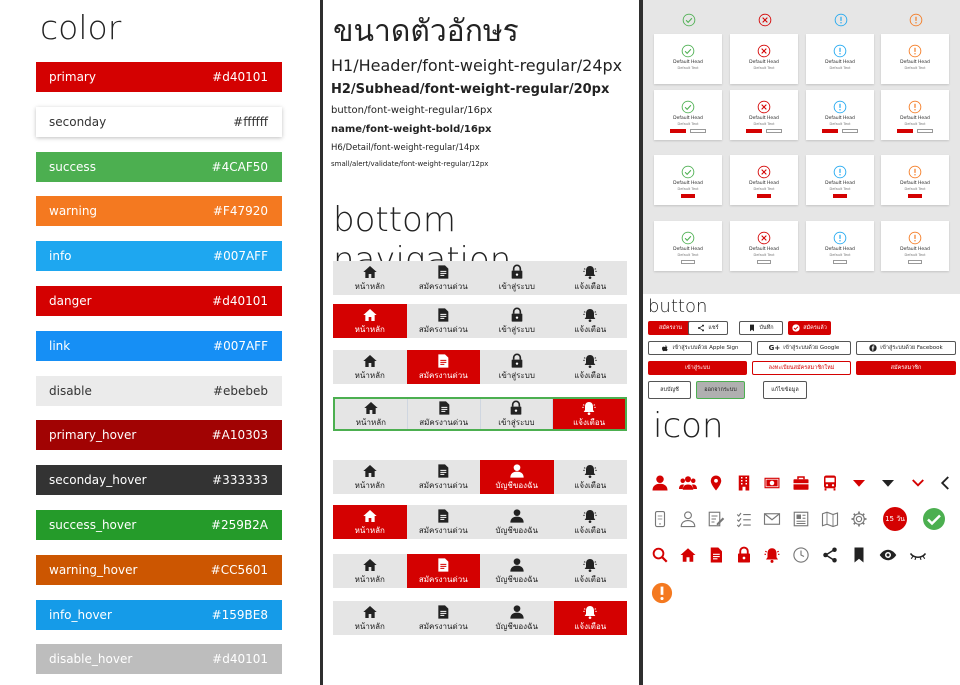 Image resolution: width=960 pixels, height=685 pixels. Describe the element at coordinates (840, 246) in the screenshot. I see `alert-card-info: Default Head Default Text` at that location.